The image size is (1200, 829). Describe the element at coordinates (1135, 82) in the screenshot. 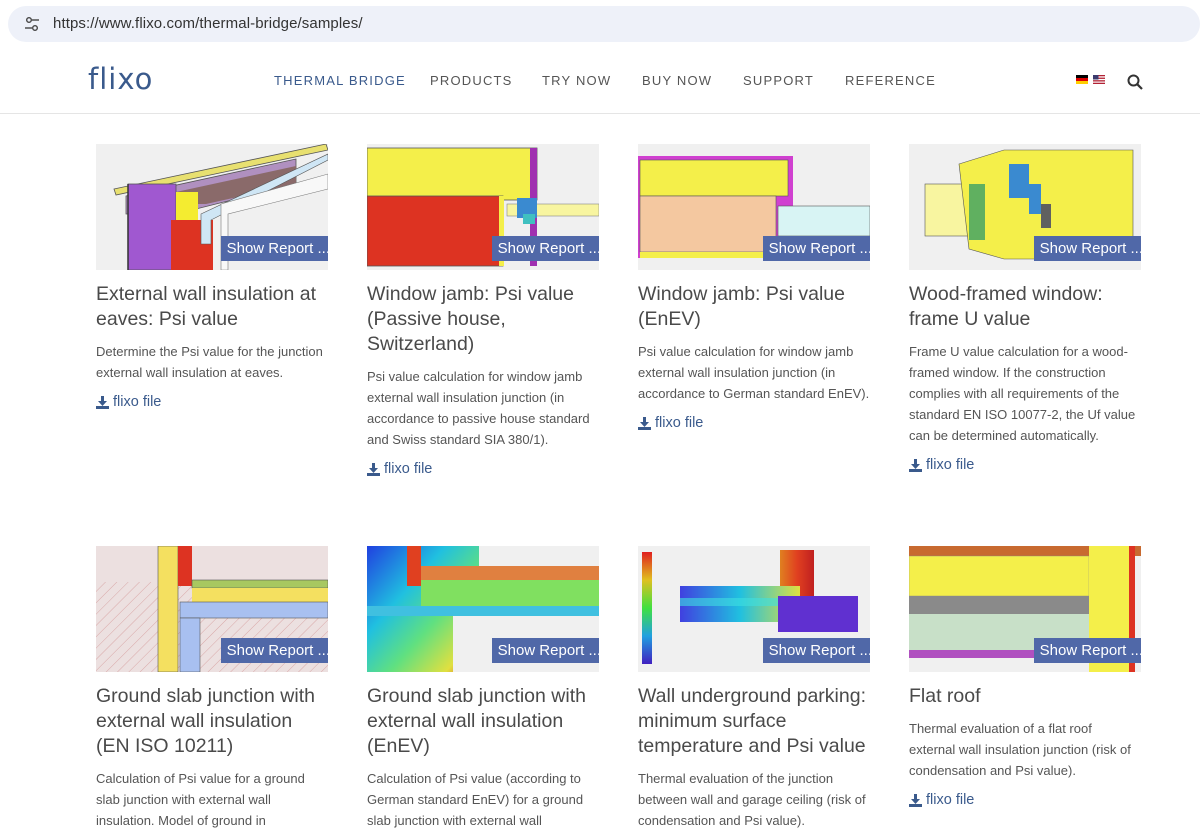

I see `search-icon` at that location.